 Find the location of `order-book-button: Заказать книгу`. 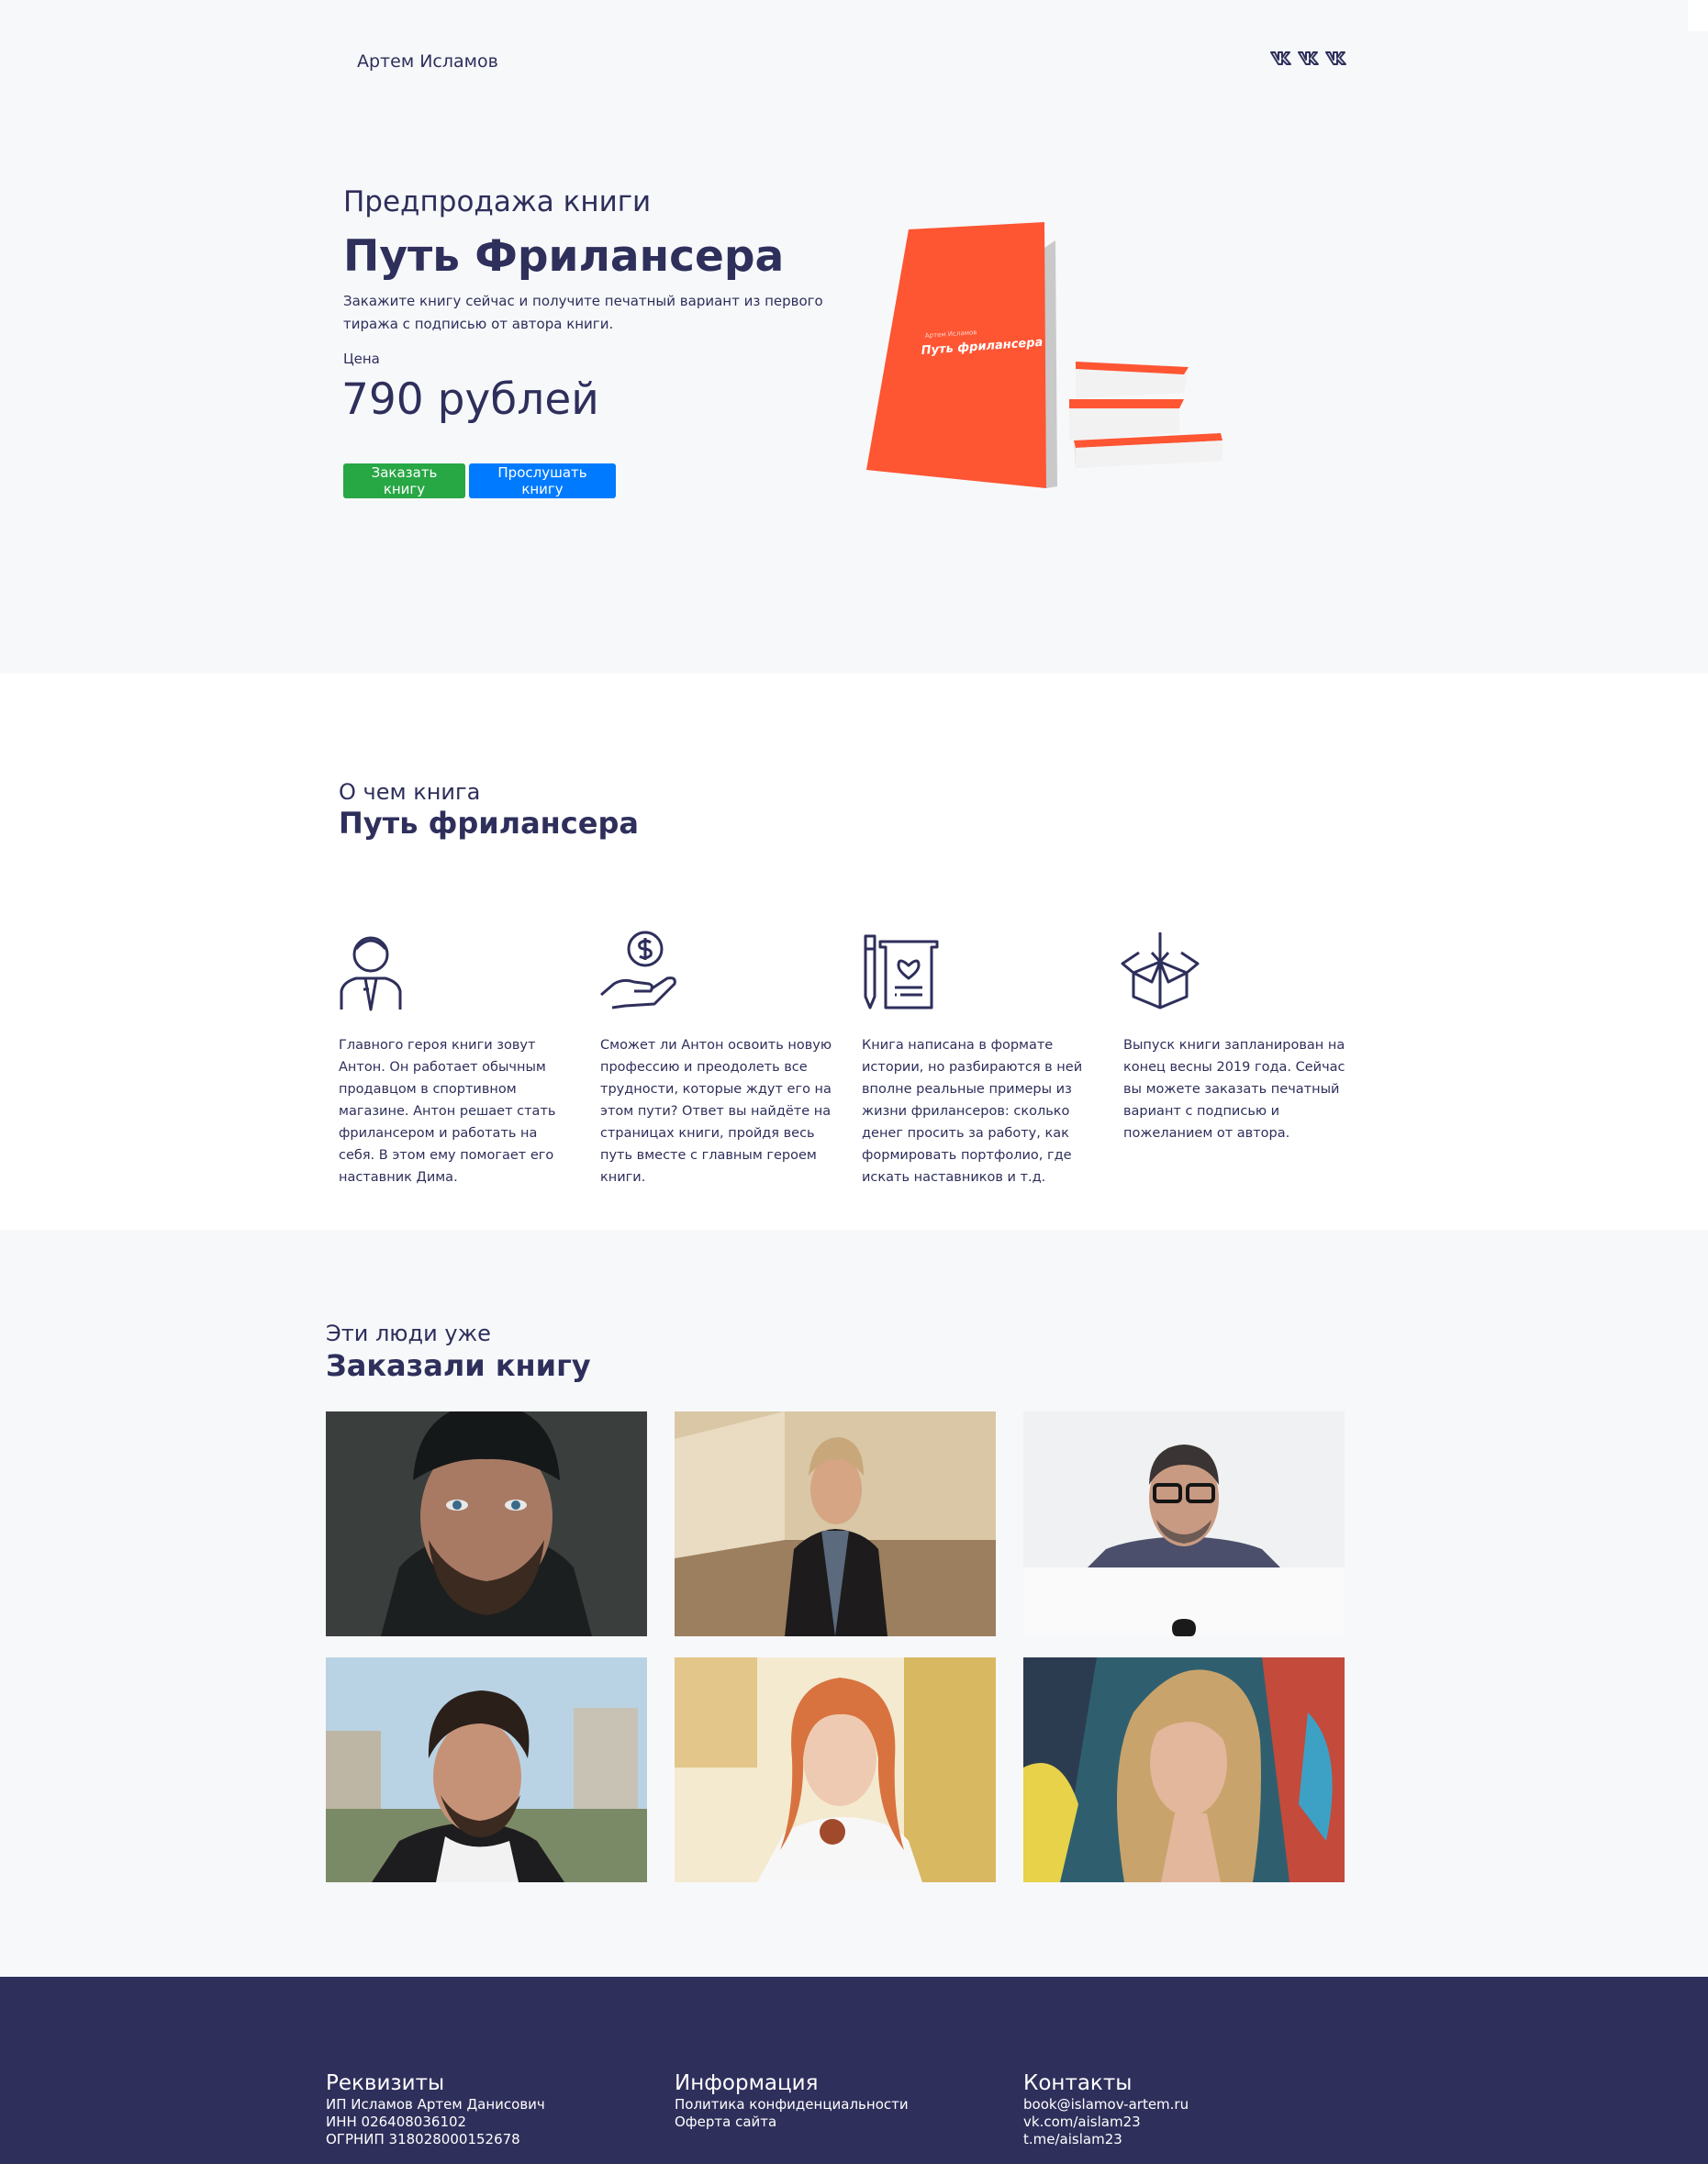

order-book-button: Заказать книгу is located at coordinates (404, 480).